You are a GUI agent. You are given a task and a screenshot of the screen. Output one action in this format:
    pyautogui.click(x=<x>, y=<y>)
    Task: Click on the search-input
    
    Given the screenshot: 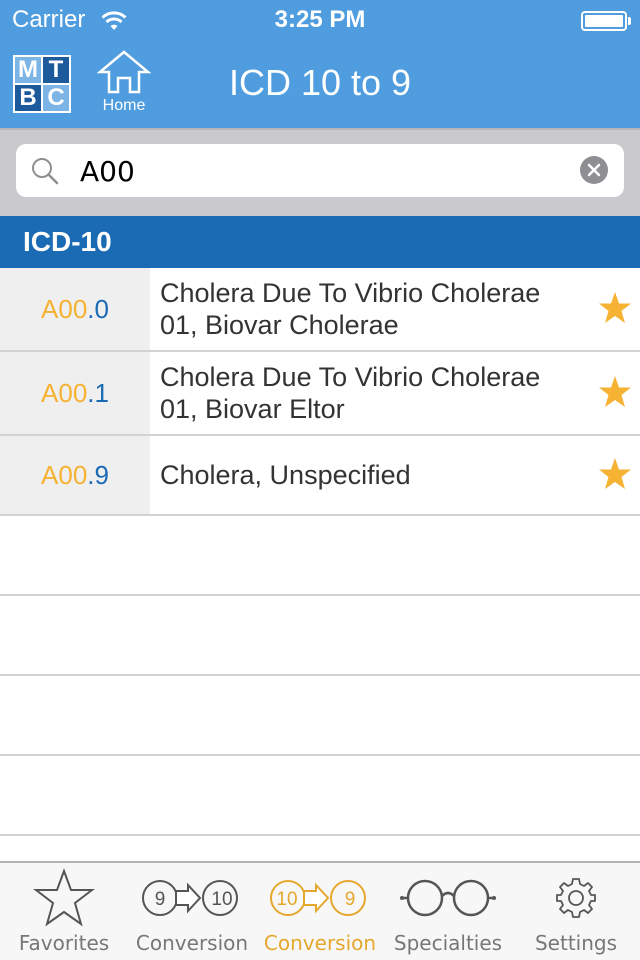 What is the action you would take?
    pyautogui.click(x=320, y=171)
    